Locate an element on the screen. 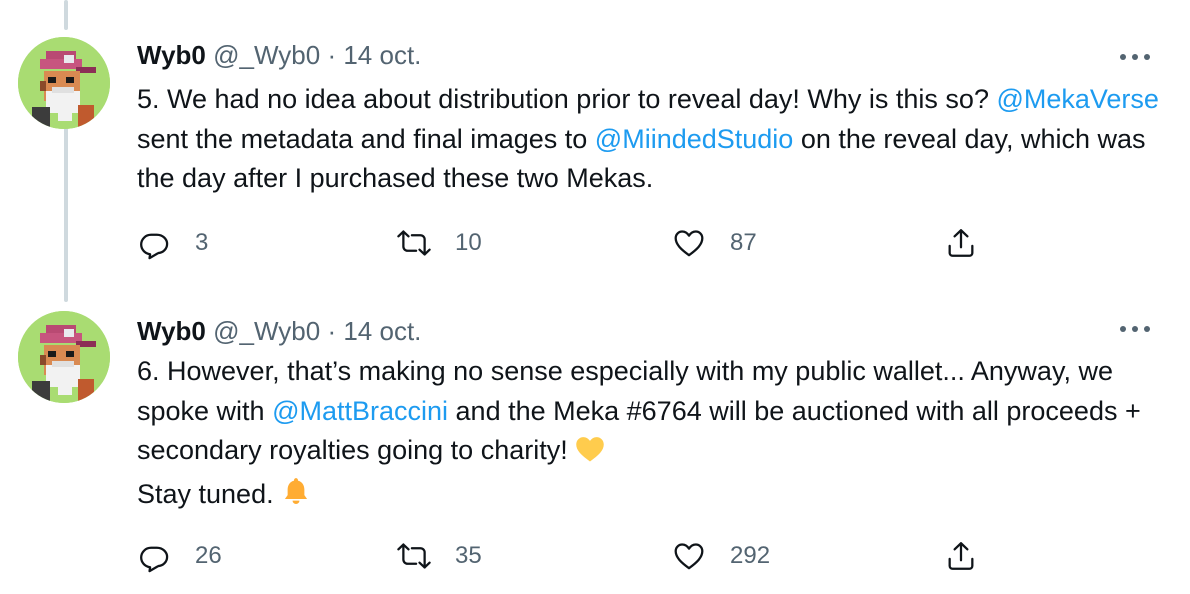 The height and width of the screenshot is (594, 1190). mention-link: @MekaVerse is located at coordinates (1077, 99).